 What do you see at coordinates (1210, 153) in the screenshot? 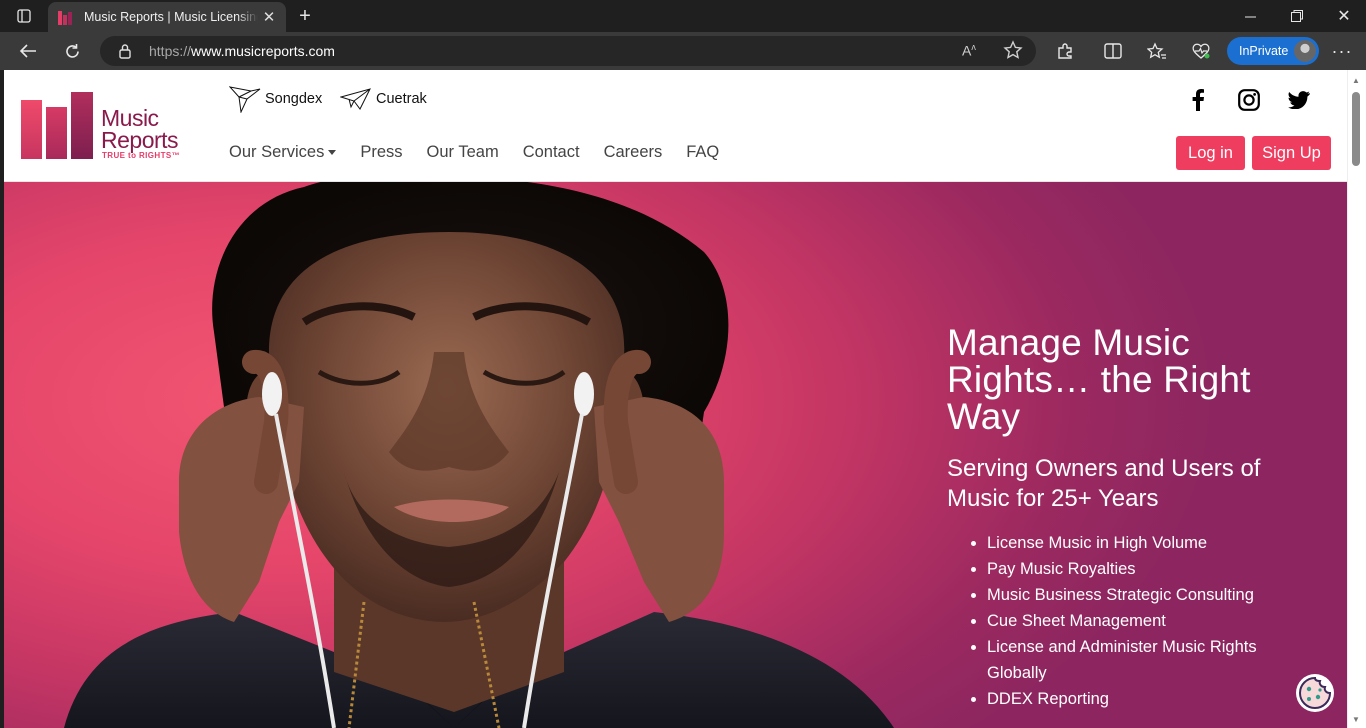
I see `login-button: Log in` at bounding box center [1210, 153].